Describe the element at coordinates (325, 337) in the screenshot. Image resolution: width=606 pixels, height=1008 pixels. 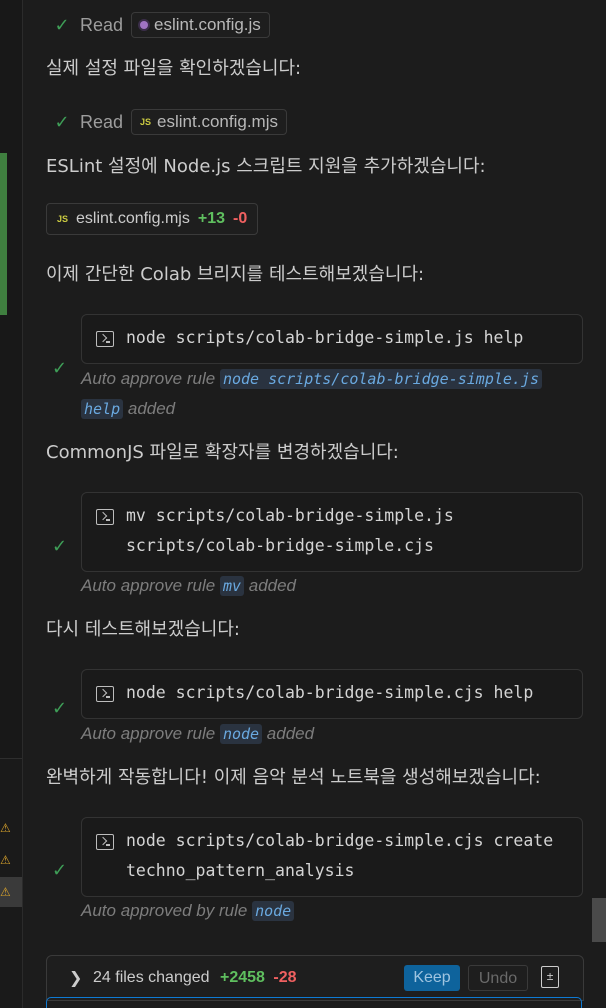
I see `command-text: node scripts/colab-bridge-simple.js help` at that location.